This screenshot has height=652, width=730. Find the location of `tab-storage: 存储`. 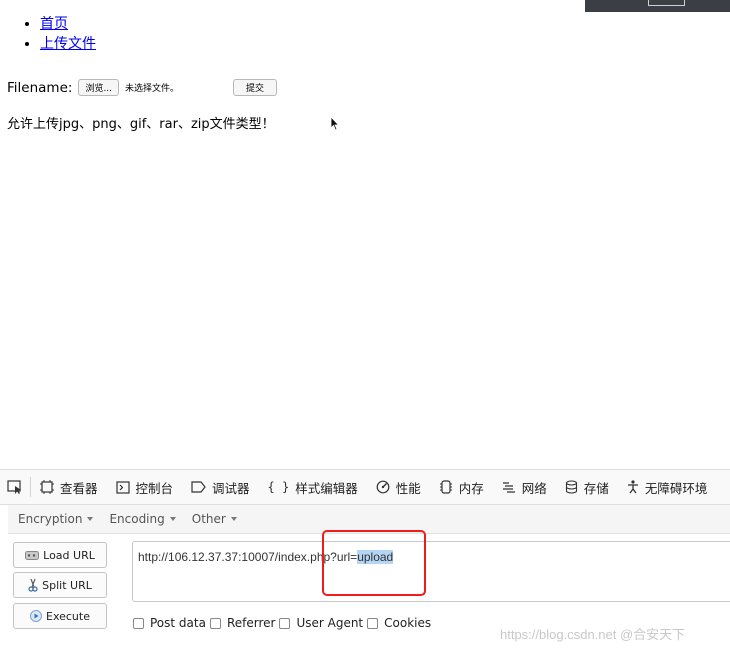

tab-storage: 存储 is located at coordinates (587, 487).